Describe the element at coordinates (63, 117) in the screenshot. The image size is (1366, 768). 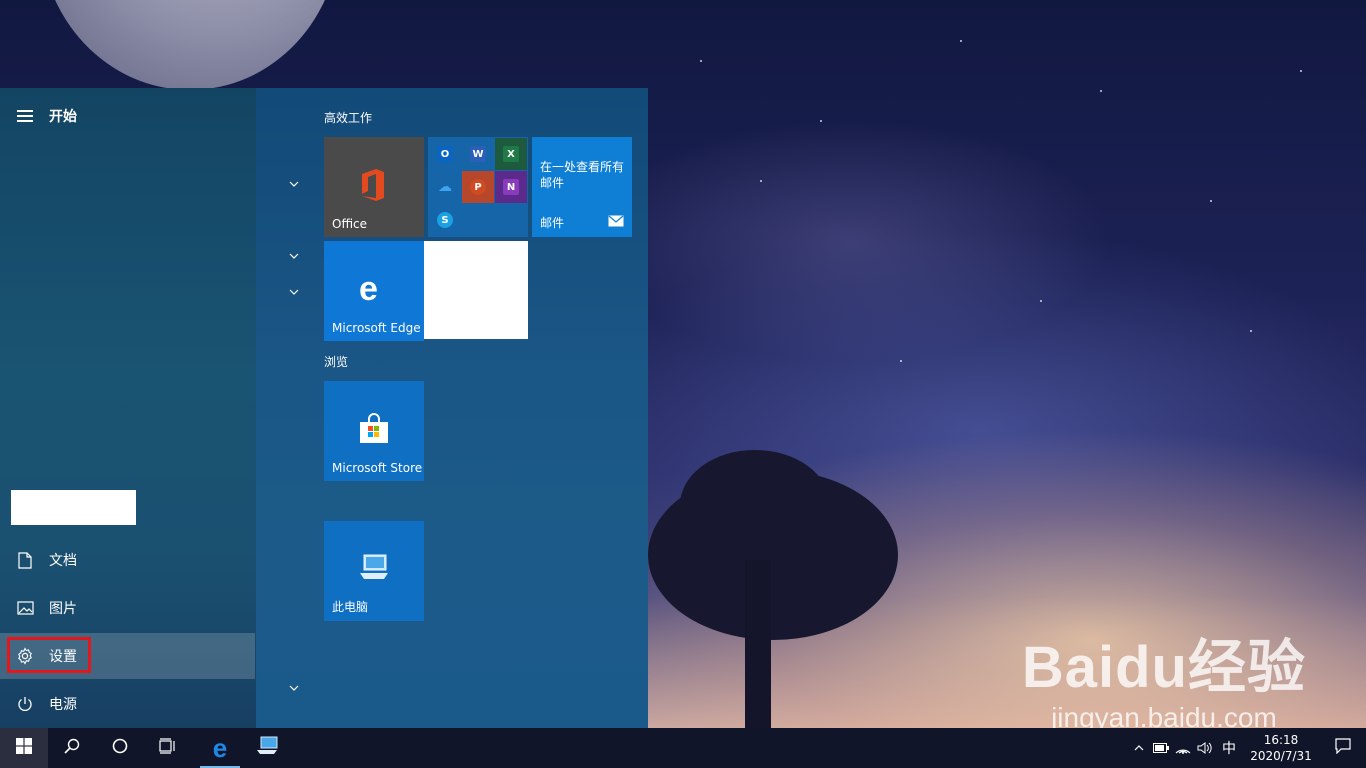
I see `start-title: 开始` at that location.